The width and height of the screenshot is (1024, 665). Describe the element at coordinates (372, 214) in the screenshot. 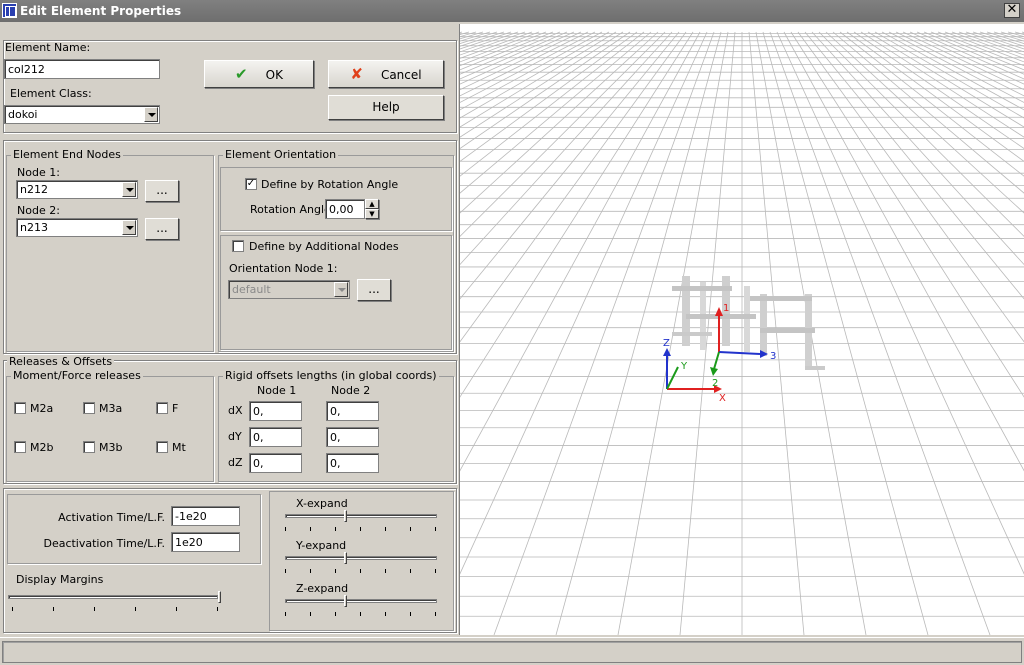

I see `spin-down-icon: ▼` at that location.